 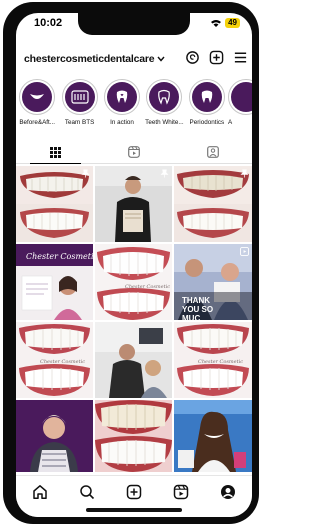 What do you see at coordinates (207, 109) in the screenshot?
I see `highlight-periodontics: Periodontics` at bounding box center [207, 109].